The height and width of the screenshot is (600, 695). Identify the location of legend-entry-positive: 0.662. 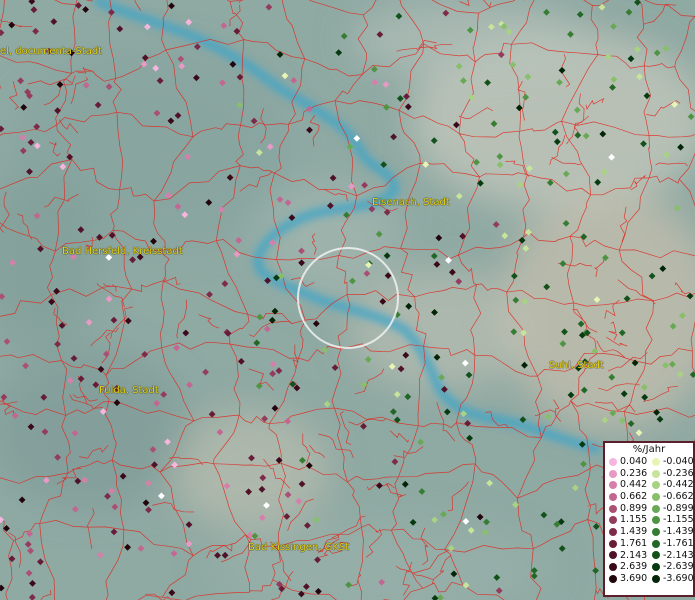
(626, 497).